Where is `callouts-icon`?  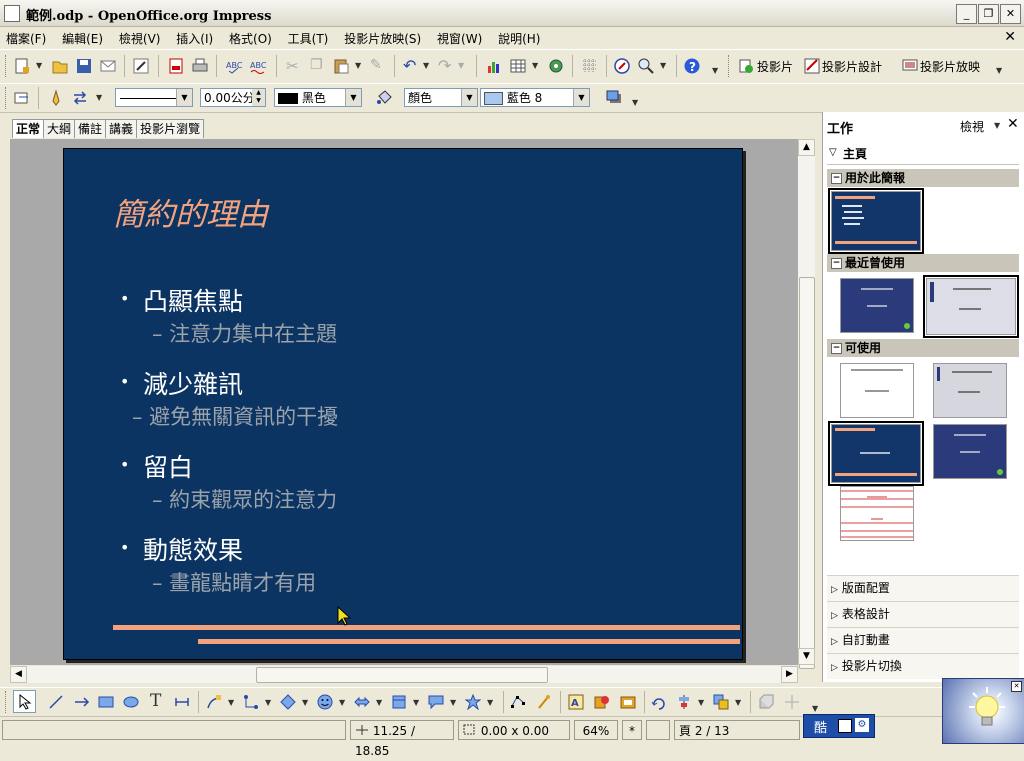 callouts-icon is located at coordinates (436, 702).